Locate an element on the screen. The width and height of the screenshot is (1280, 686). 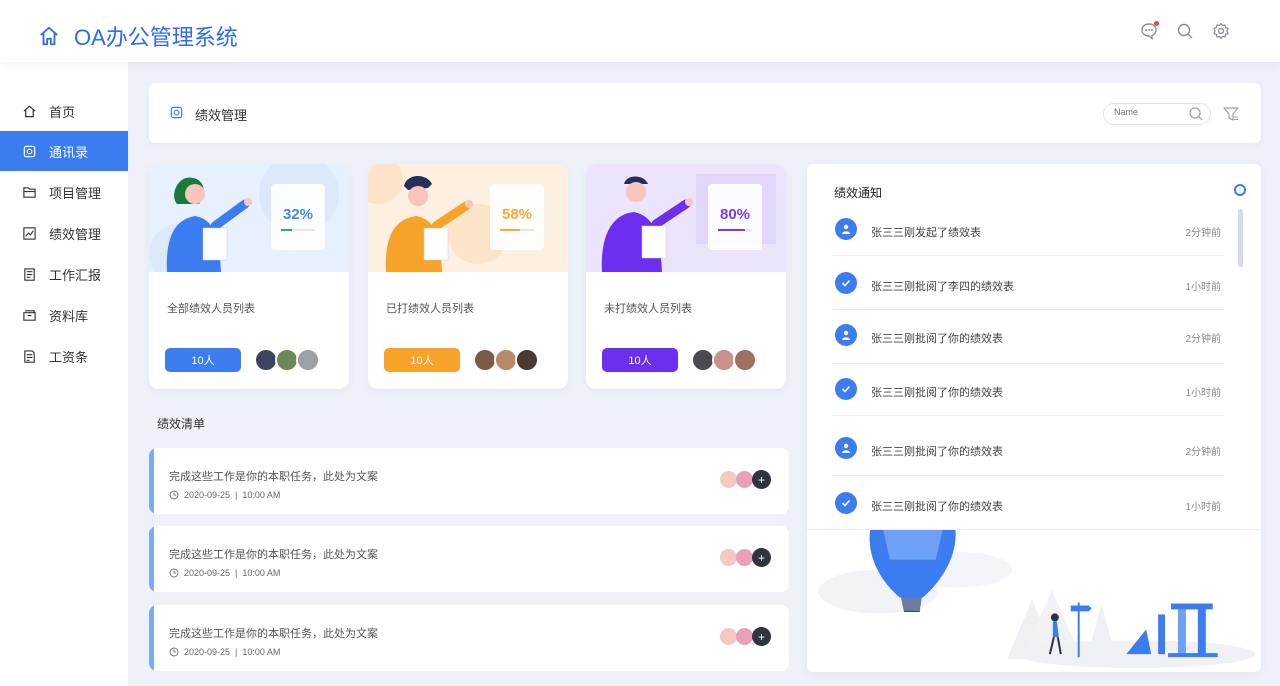
percent-box: 32% is located at coordinates (298, 217).